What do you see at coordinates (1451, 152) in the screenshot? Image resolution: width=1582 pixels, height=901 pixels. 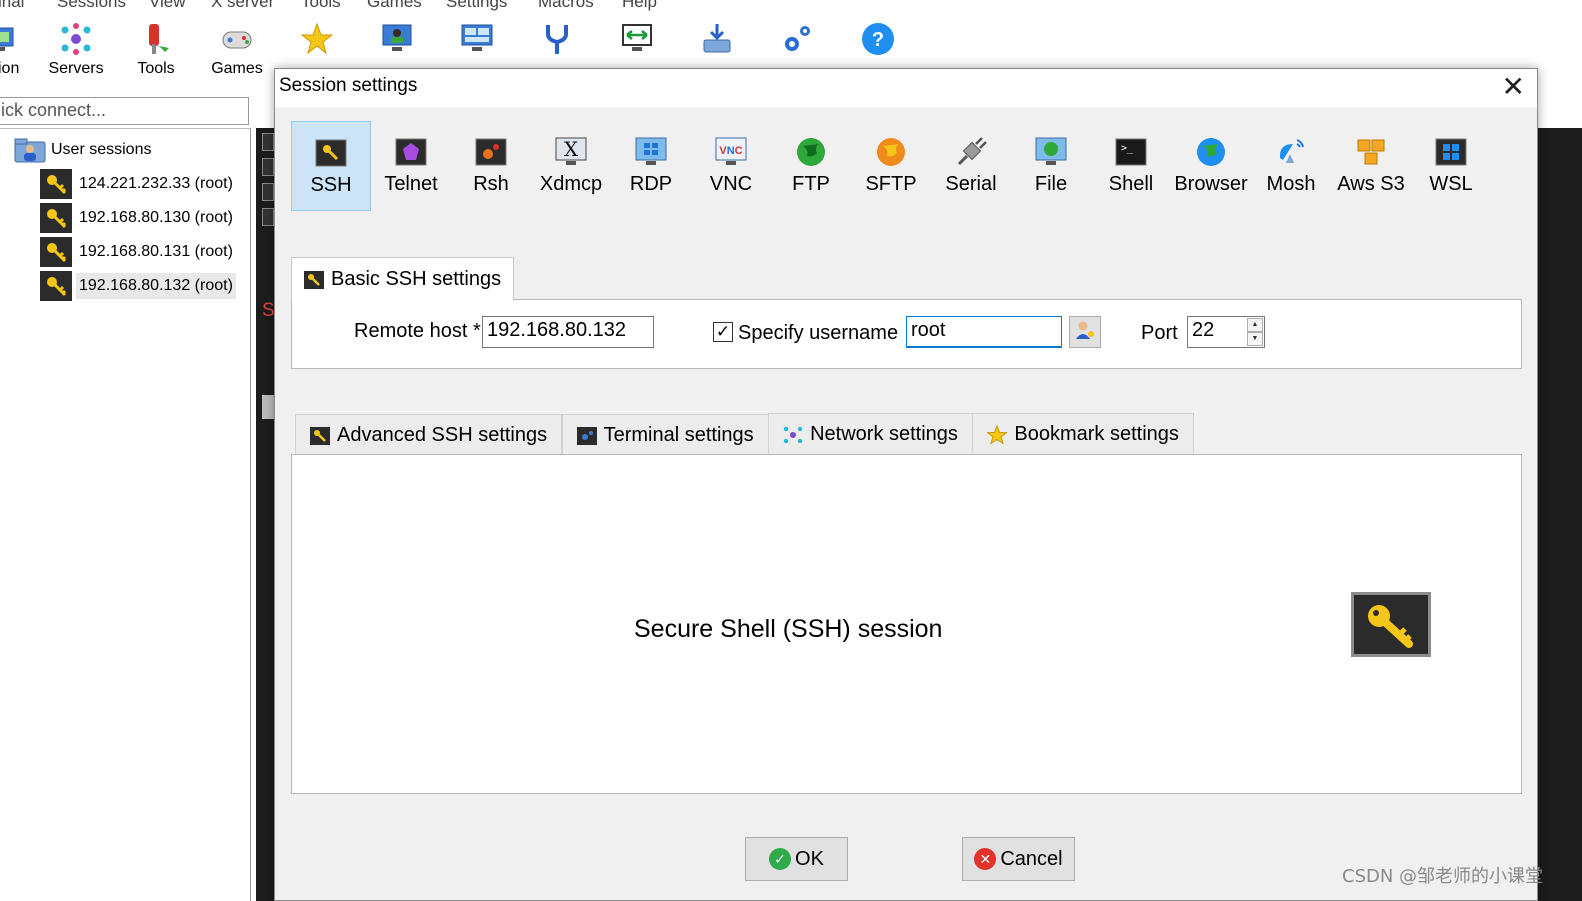 I see `windows-icon` at bounding box center [1451, 152].